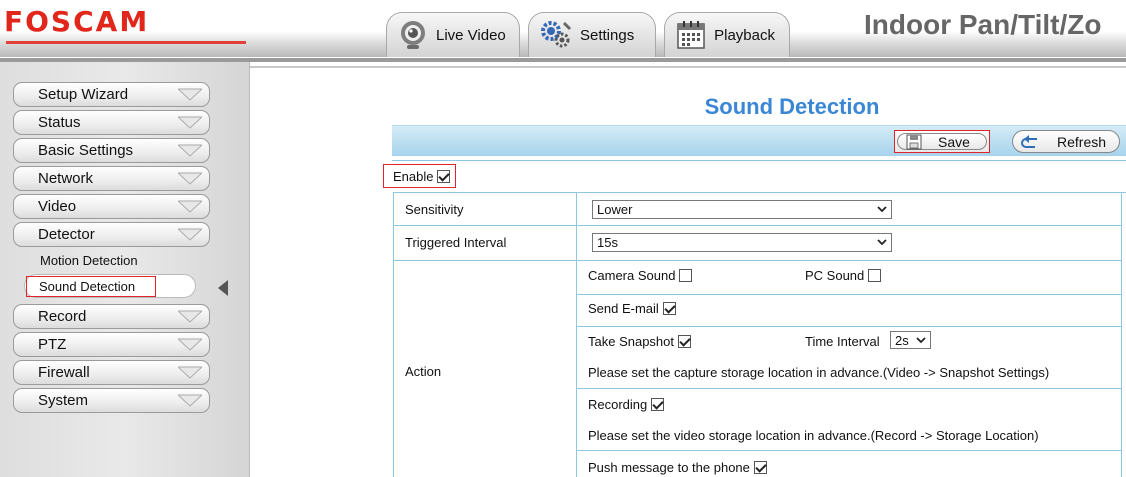 This screenshot has width=1126, height=477. I want to click on push-message-option: Push message to the phone, so click(677, 467).